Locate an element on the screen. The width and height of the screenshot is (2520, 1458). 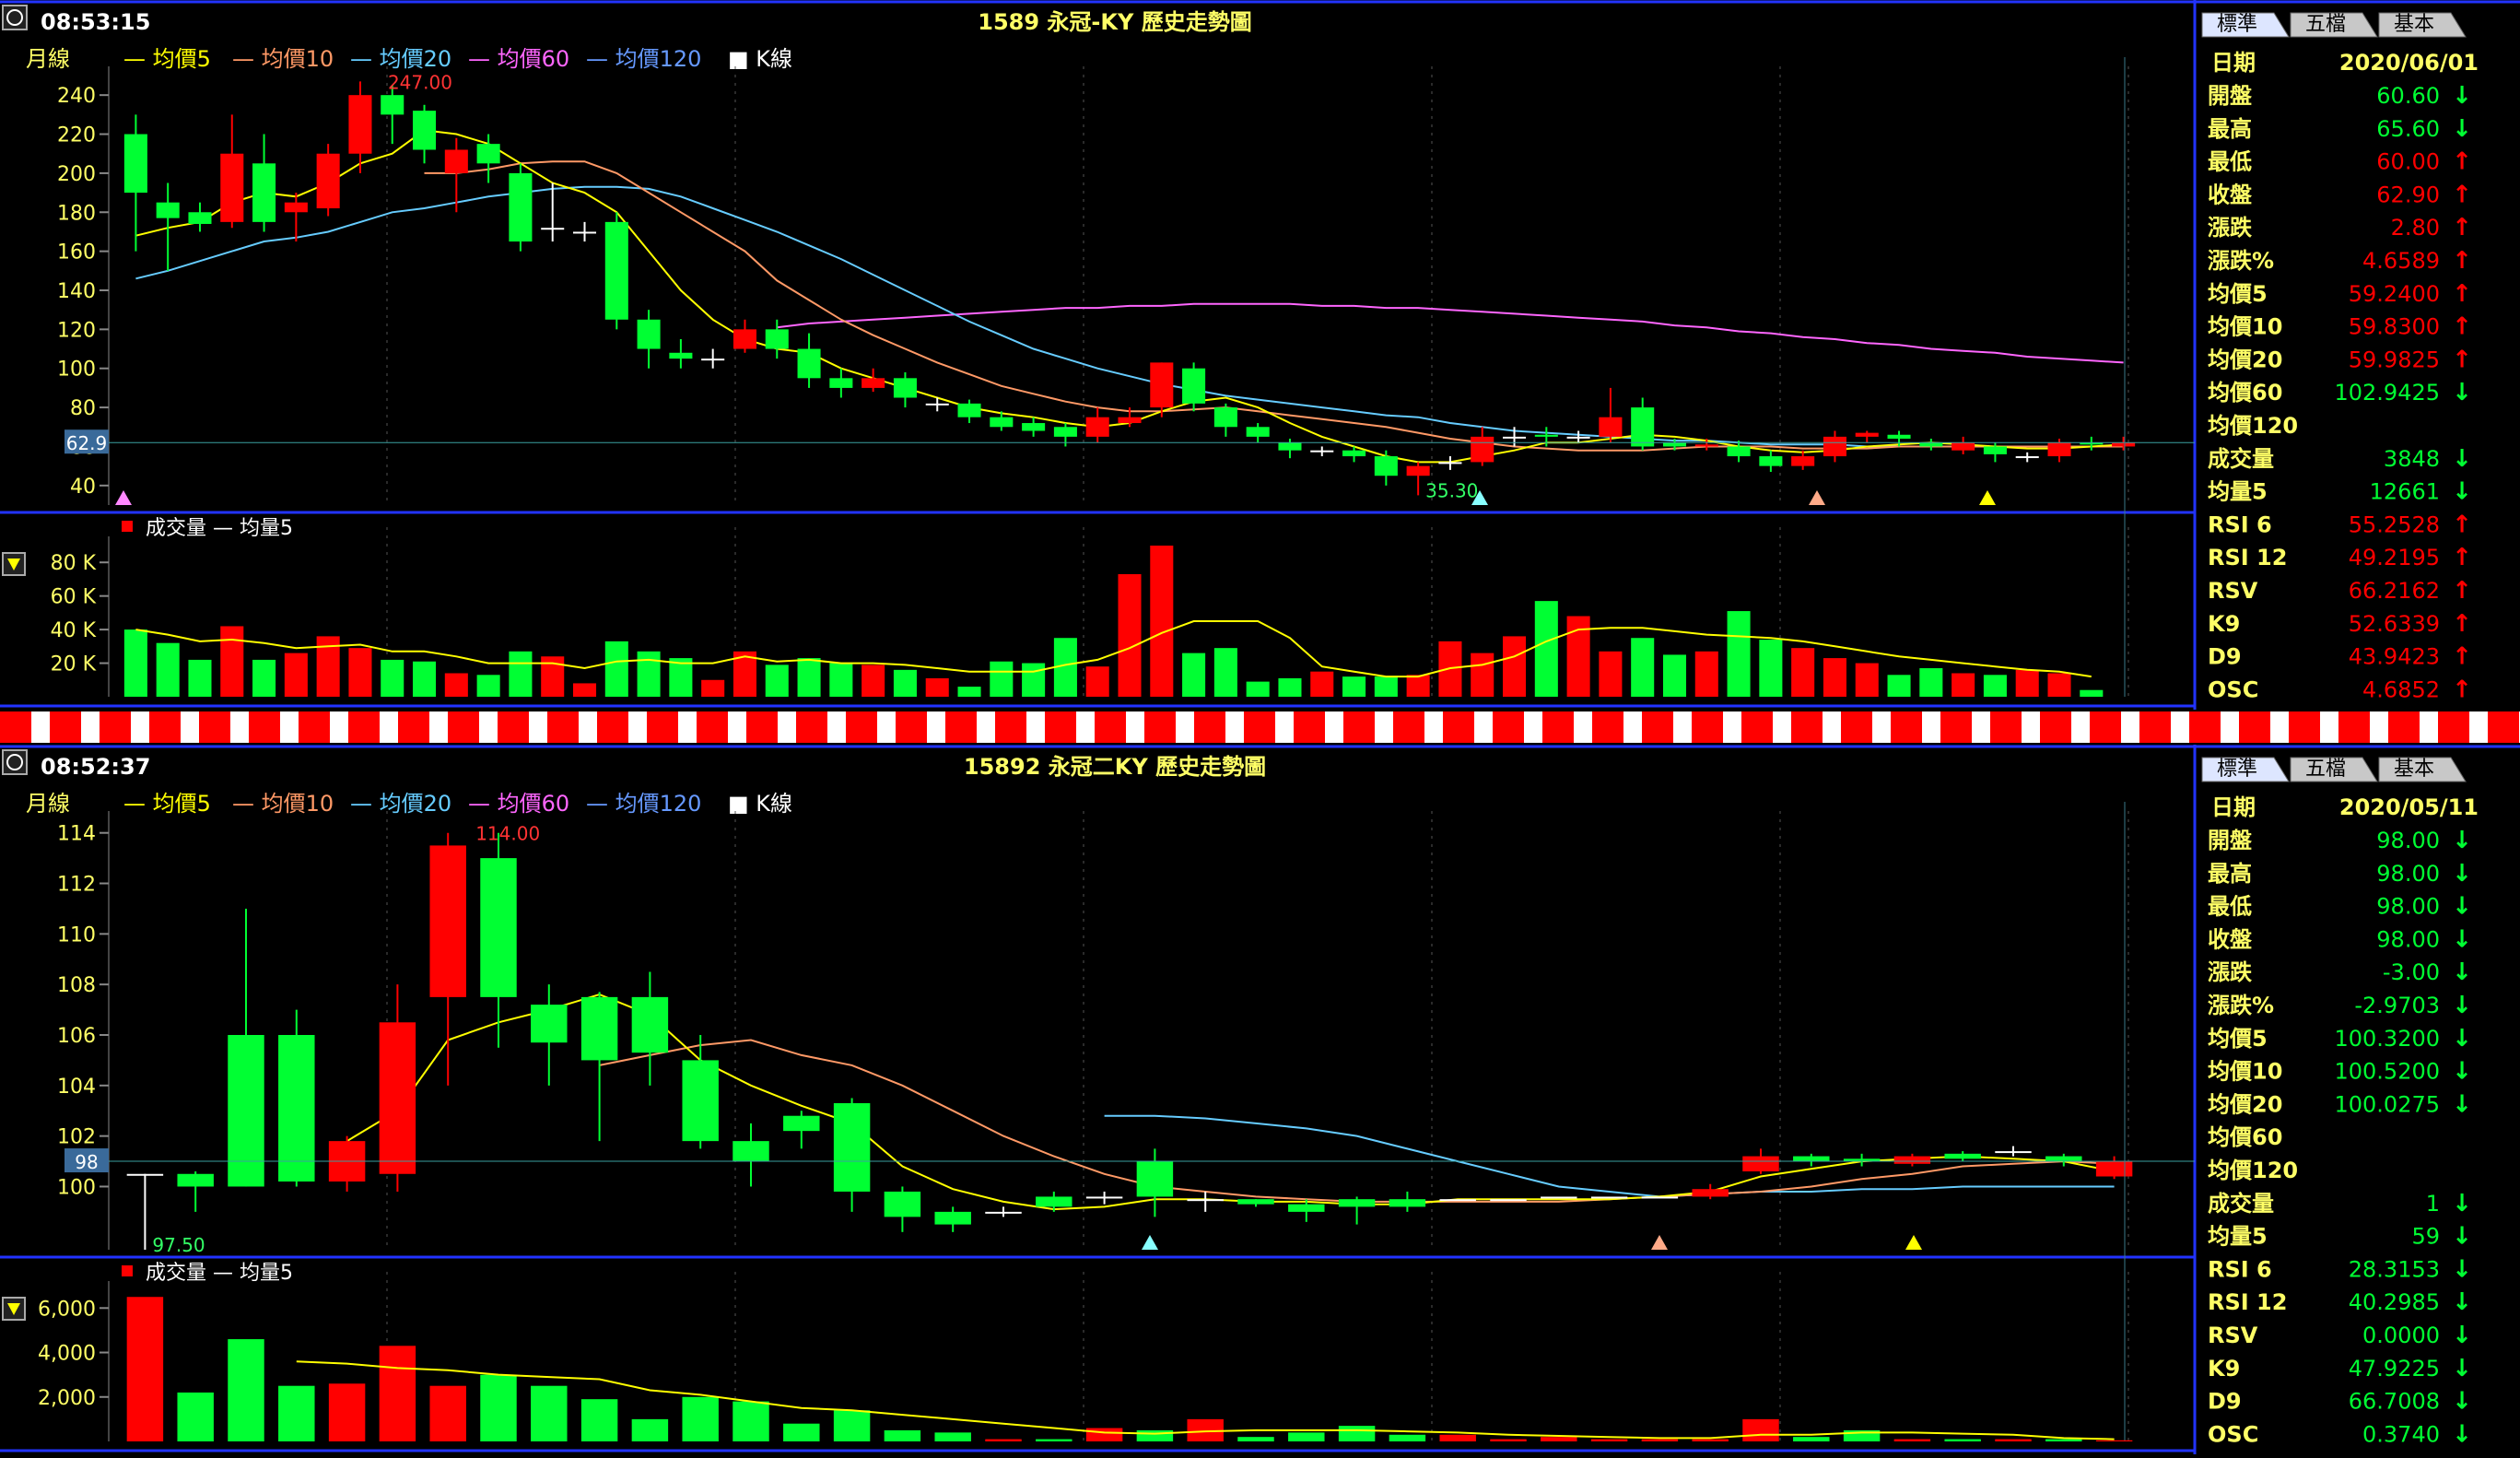
period-label: 月線 is located at coordinates (48, 804).